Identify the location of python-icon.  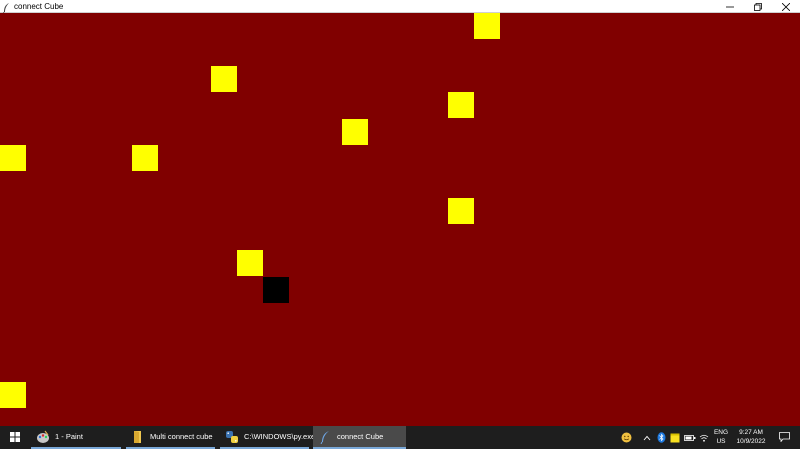
(232, 437).